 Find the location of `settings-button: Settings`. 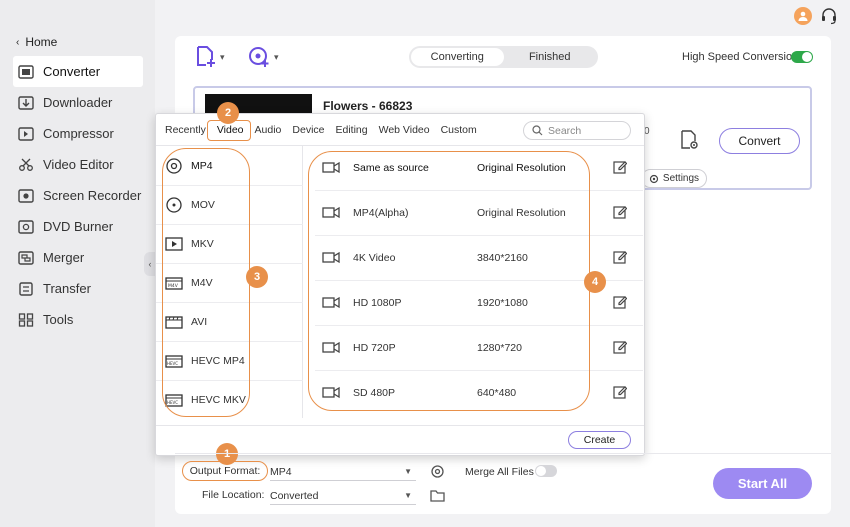

settings-button: Settings is located at coordinates (674, 178).